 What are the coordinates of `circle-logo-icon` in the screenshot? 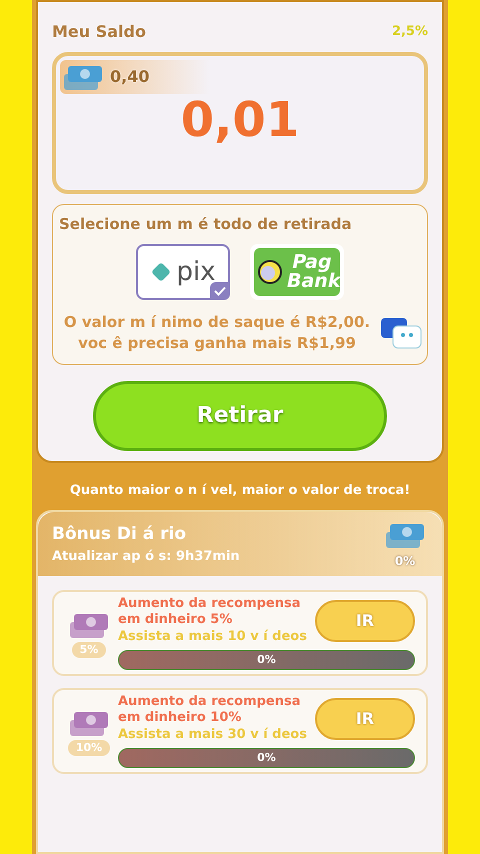 It's located at (270, 271).